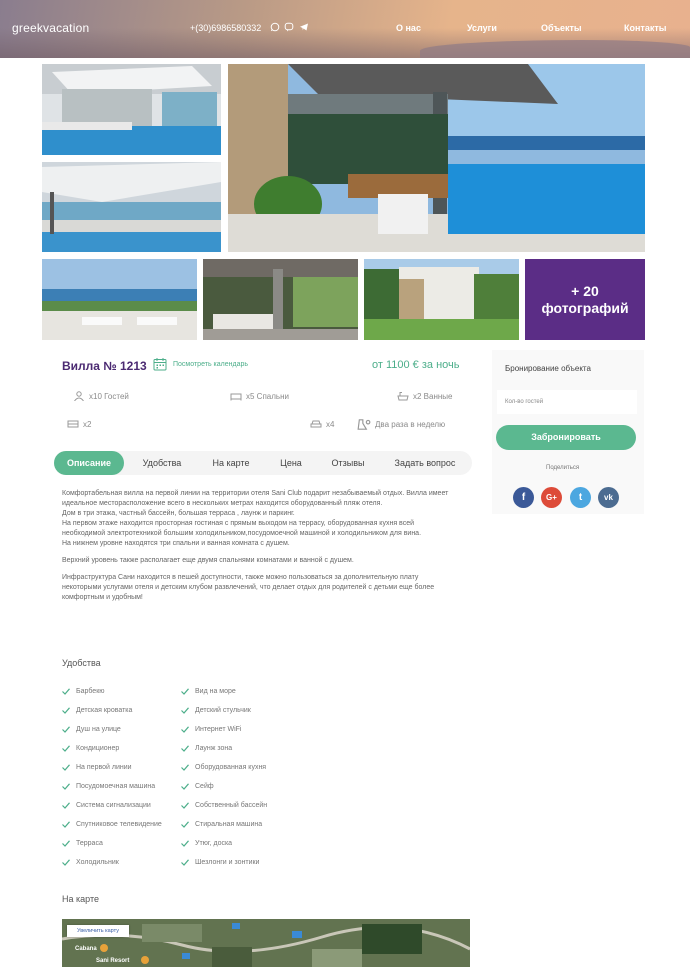 This screenshot has height=967, width=690. Describe the element at coordinates (316, 424) in the screenshot. I see `car-icon` at that location.